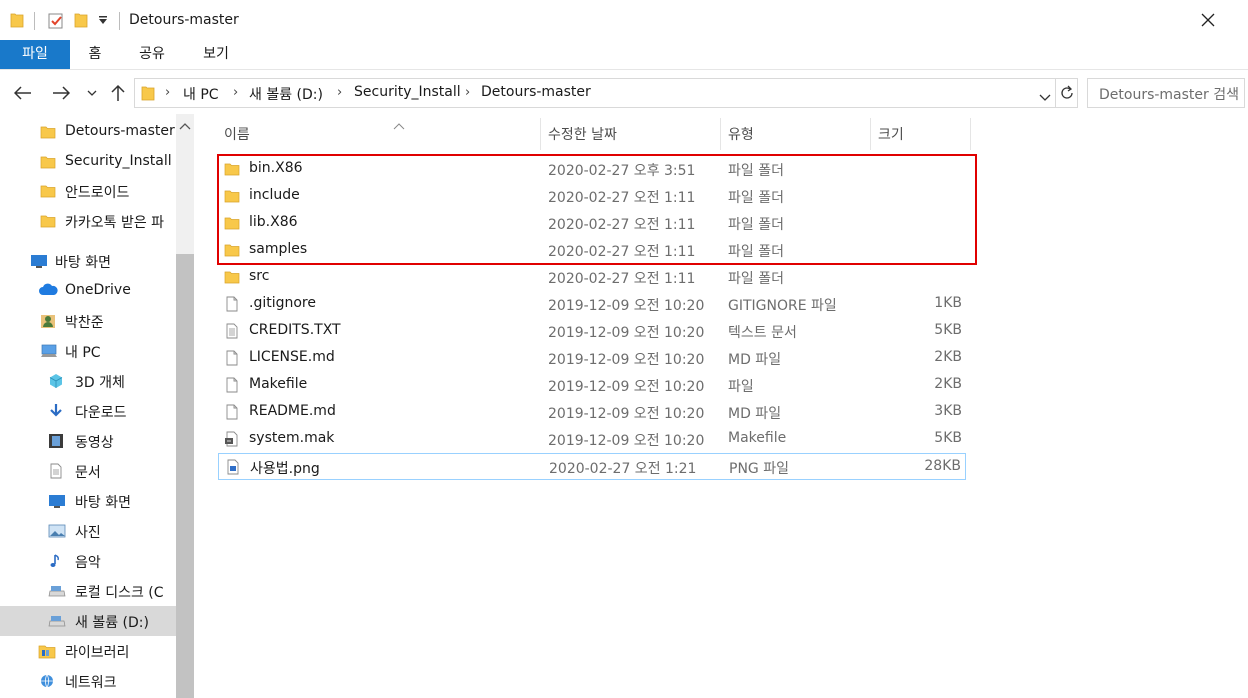 The image size is (1248, 698). Describe the element at coordinates (185, 124) in the screenshot. I see `scroll-up-chevron-icon` at that location.